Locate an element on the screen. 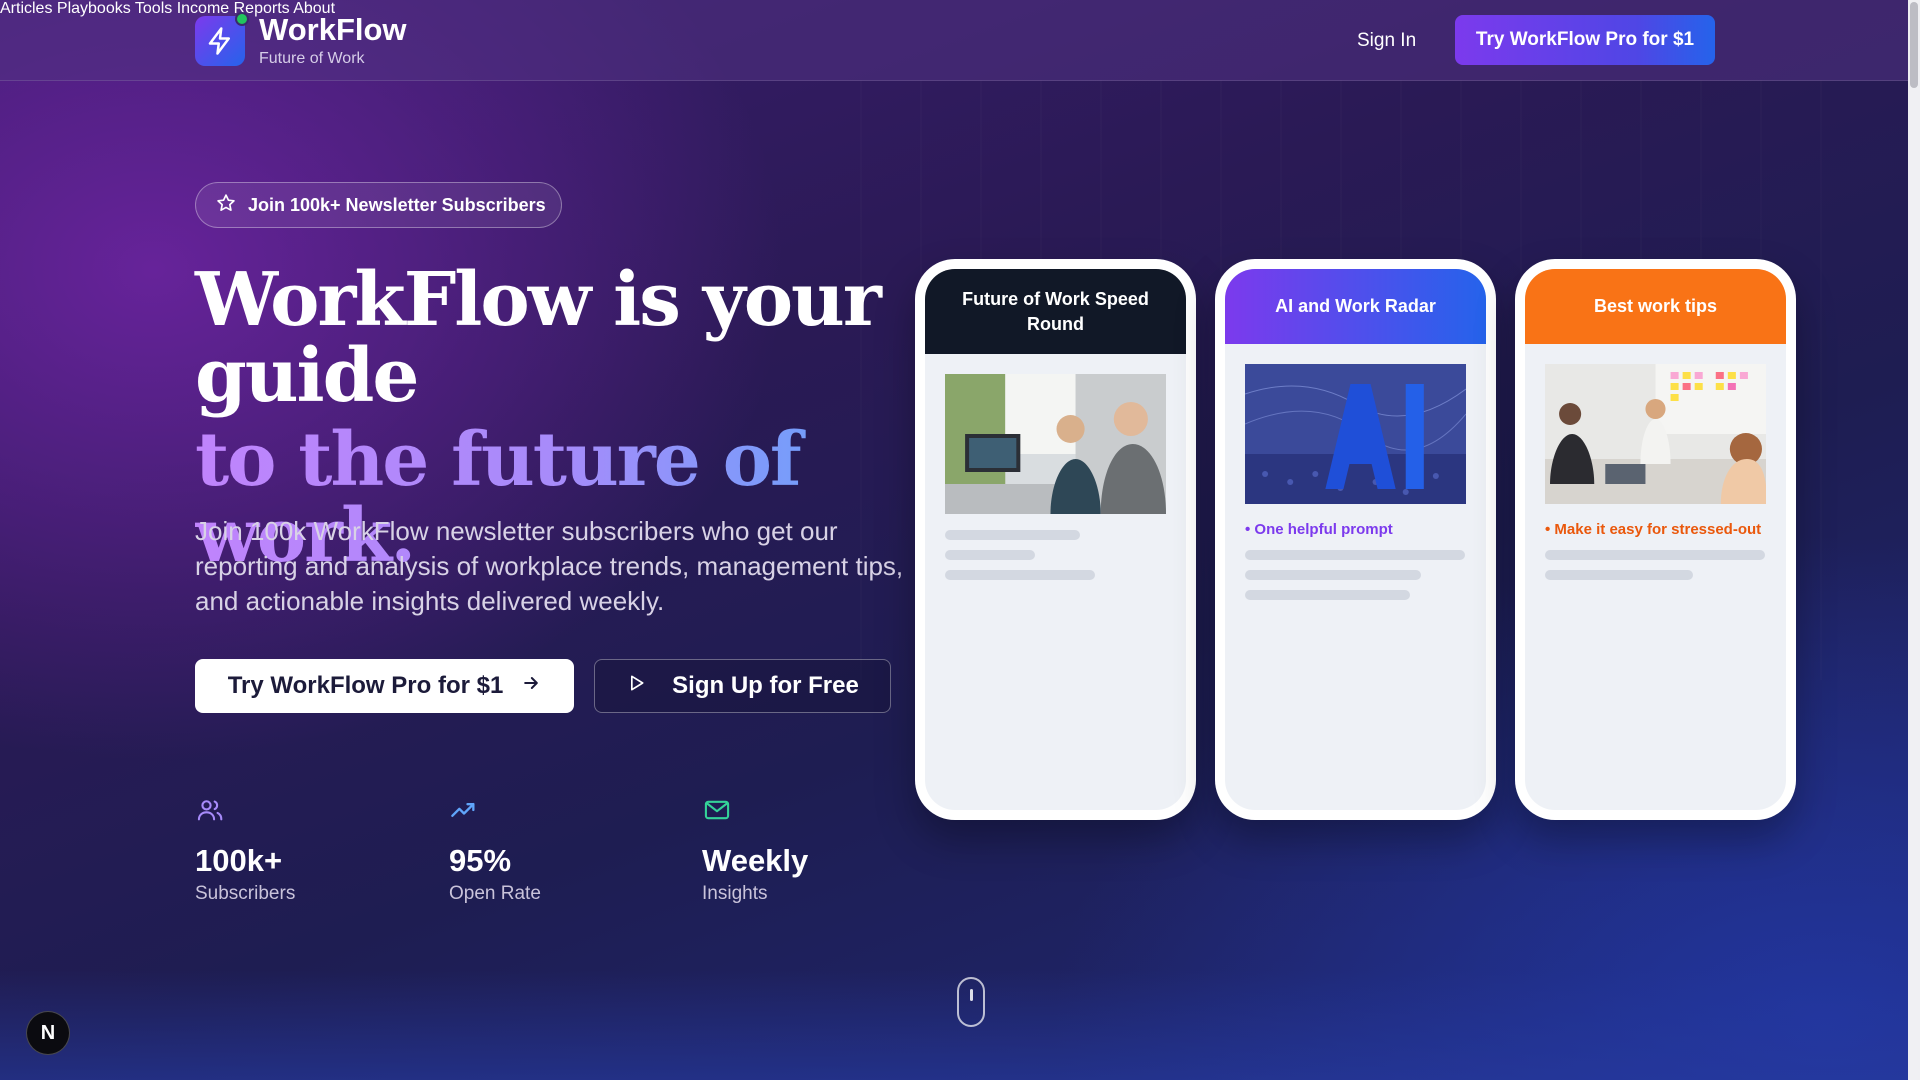  lightning-bolt-icon is located at coordinates (222, 39).